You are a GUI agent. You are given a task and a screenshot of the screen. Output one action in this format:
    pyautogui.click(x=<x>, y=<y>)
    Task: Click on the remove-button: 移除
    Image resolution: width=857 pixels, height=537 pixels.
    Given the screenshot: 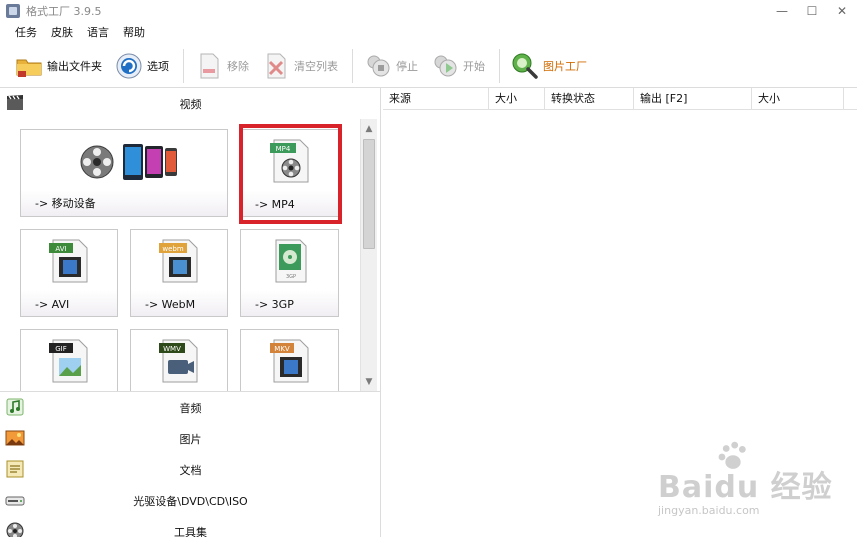 What is the action you would take?
    pyautogui.click(x=221, y=66)
    